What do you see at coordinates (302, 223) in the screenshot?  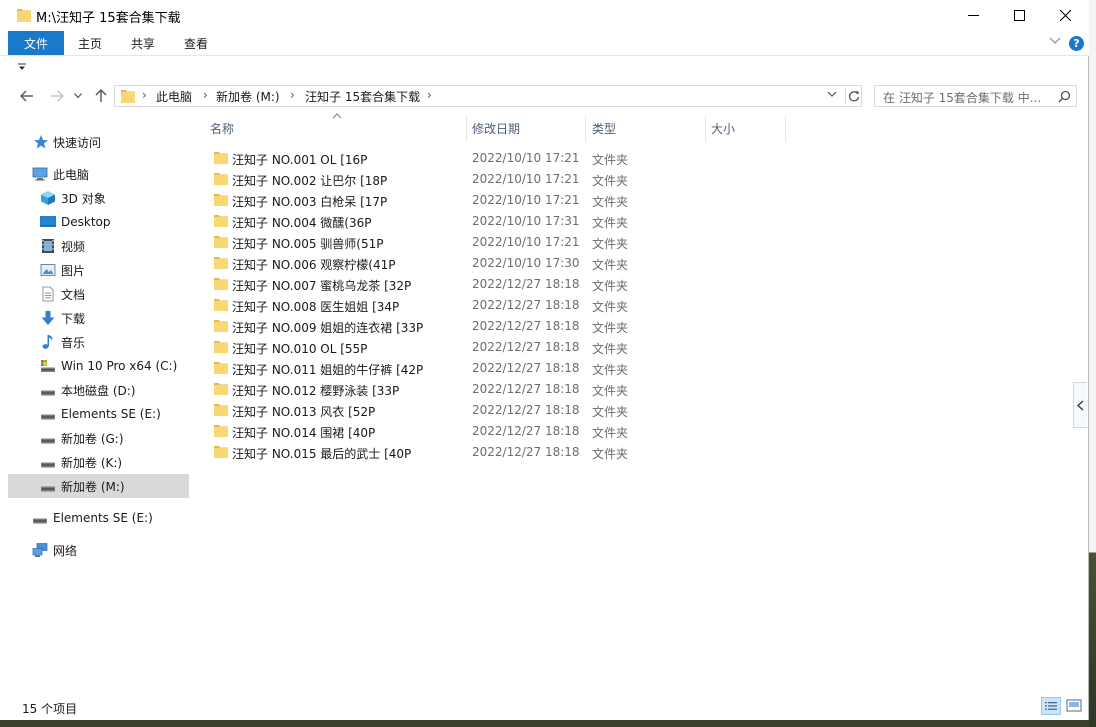 I see `file-name: 汪知子 NO.004 微醺(36P` at bounding box center [302, 223].